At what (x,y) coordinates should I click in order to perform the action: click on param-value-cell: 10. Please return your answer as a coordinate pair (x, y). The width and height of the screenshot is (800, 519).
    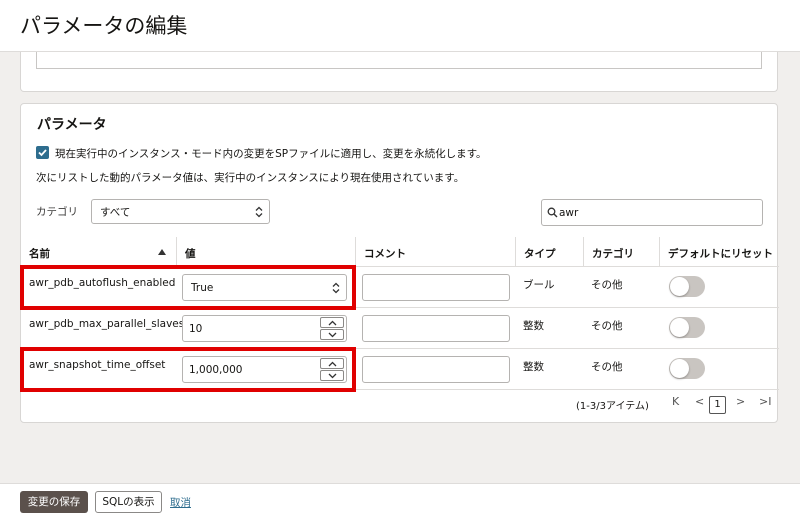
    Looking at the image, I should click on (265, 328).